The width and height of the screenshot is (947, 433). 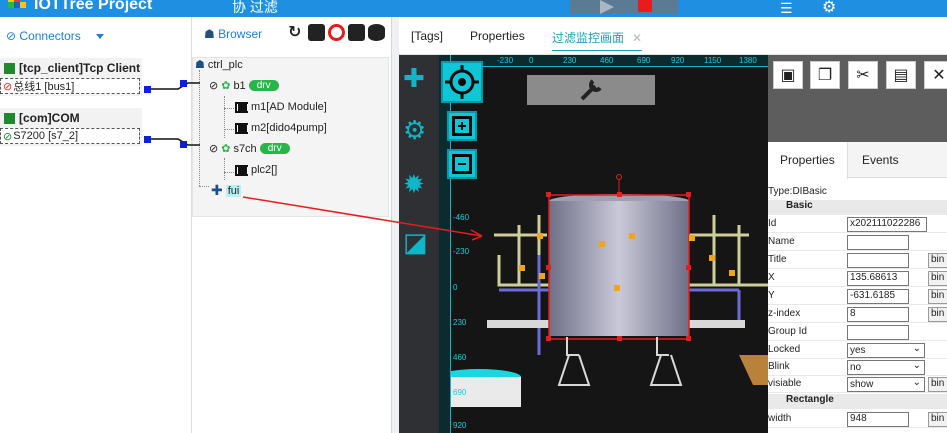 What do you see at coordinates (797, 191) in the screenshot?
I see `element-type: Type:DIBasic` at bounding box center [797, 191].